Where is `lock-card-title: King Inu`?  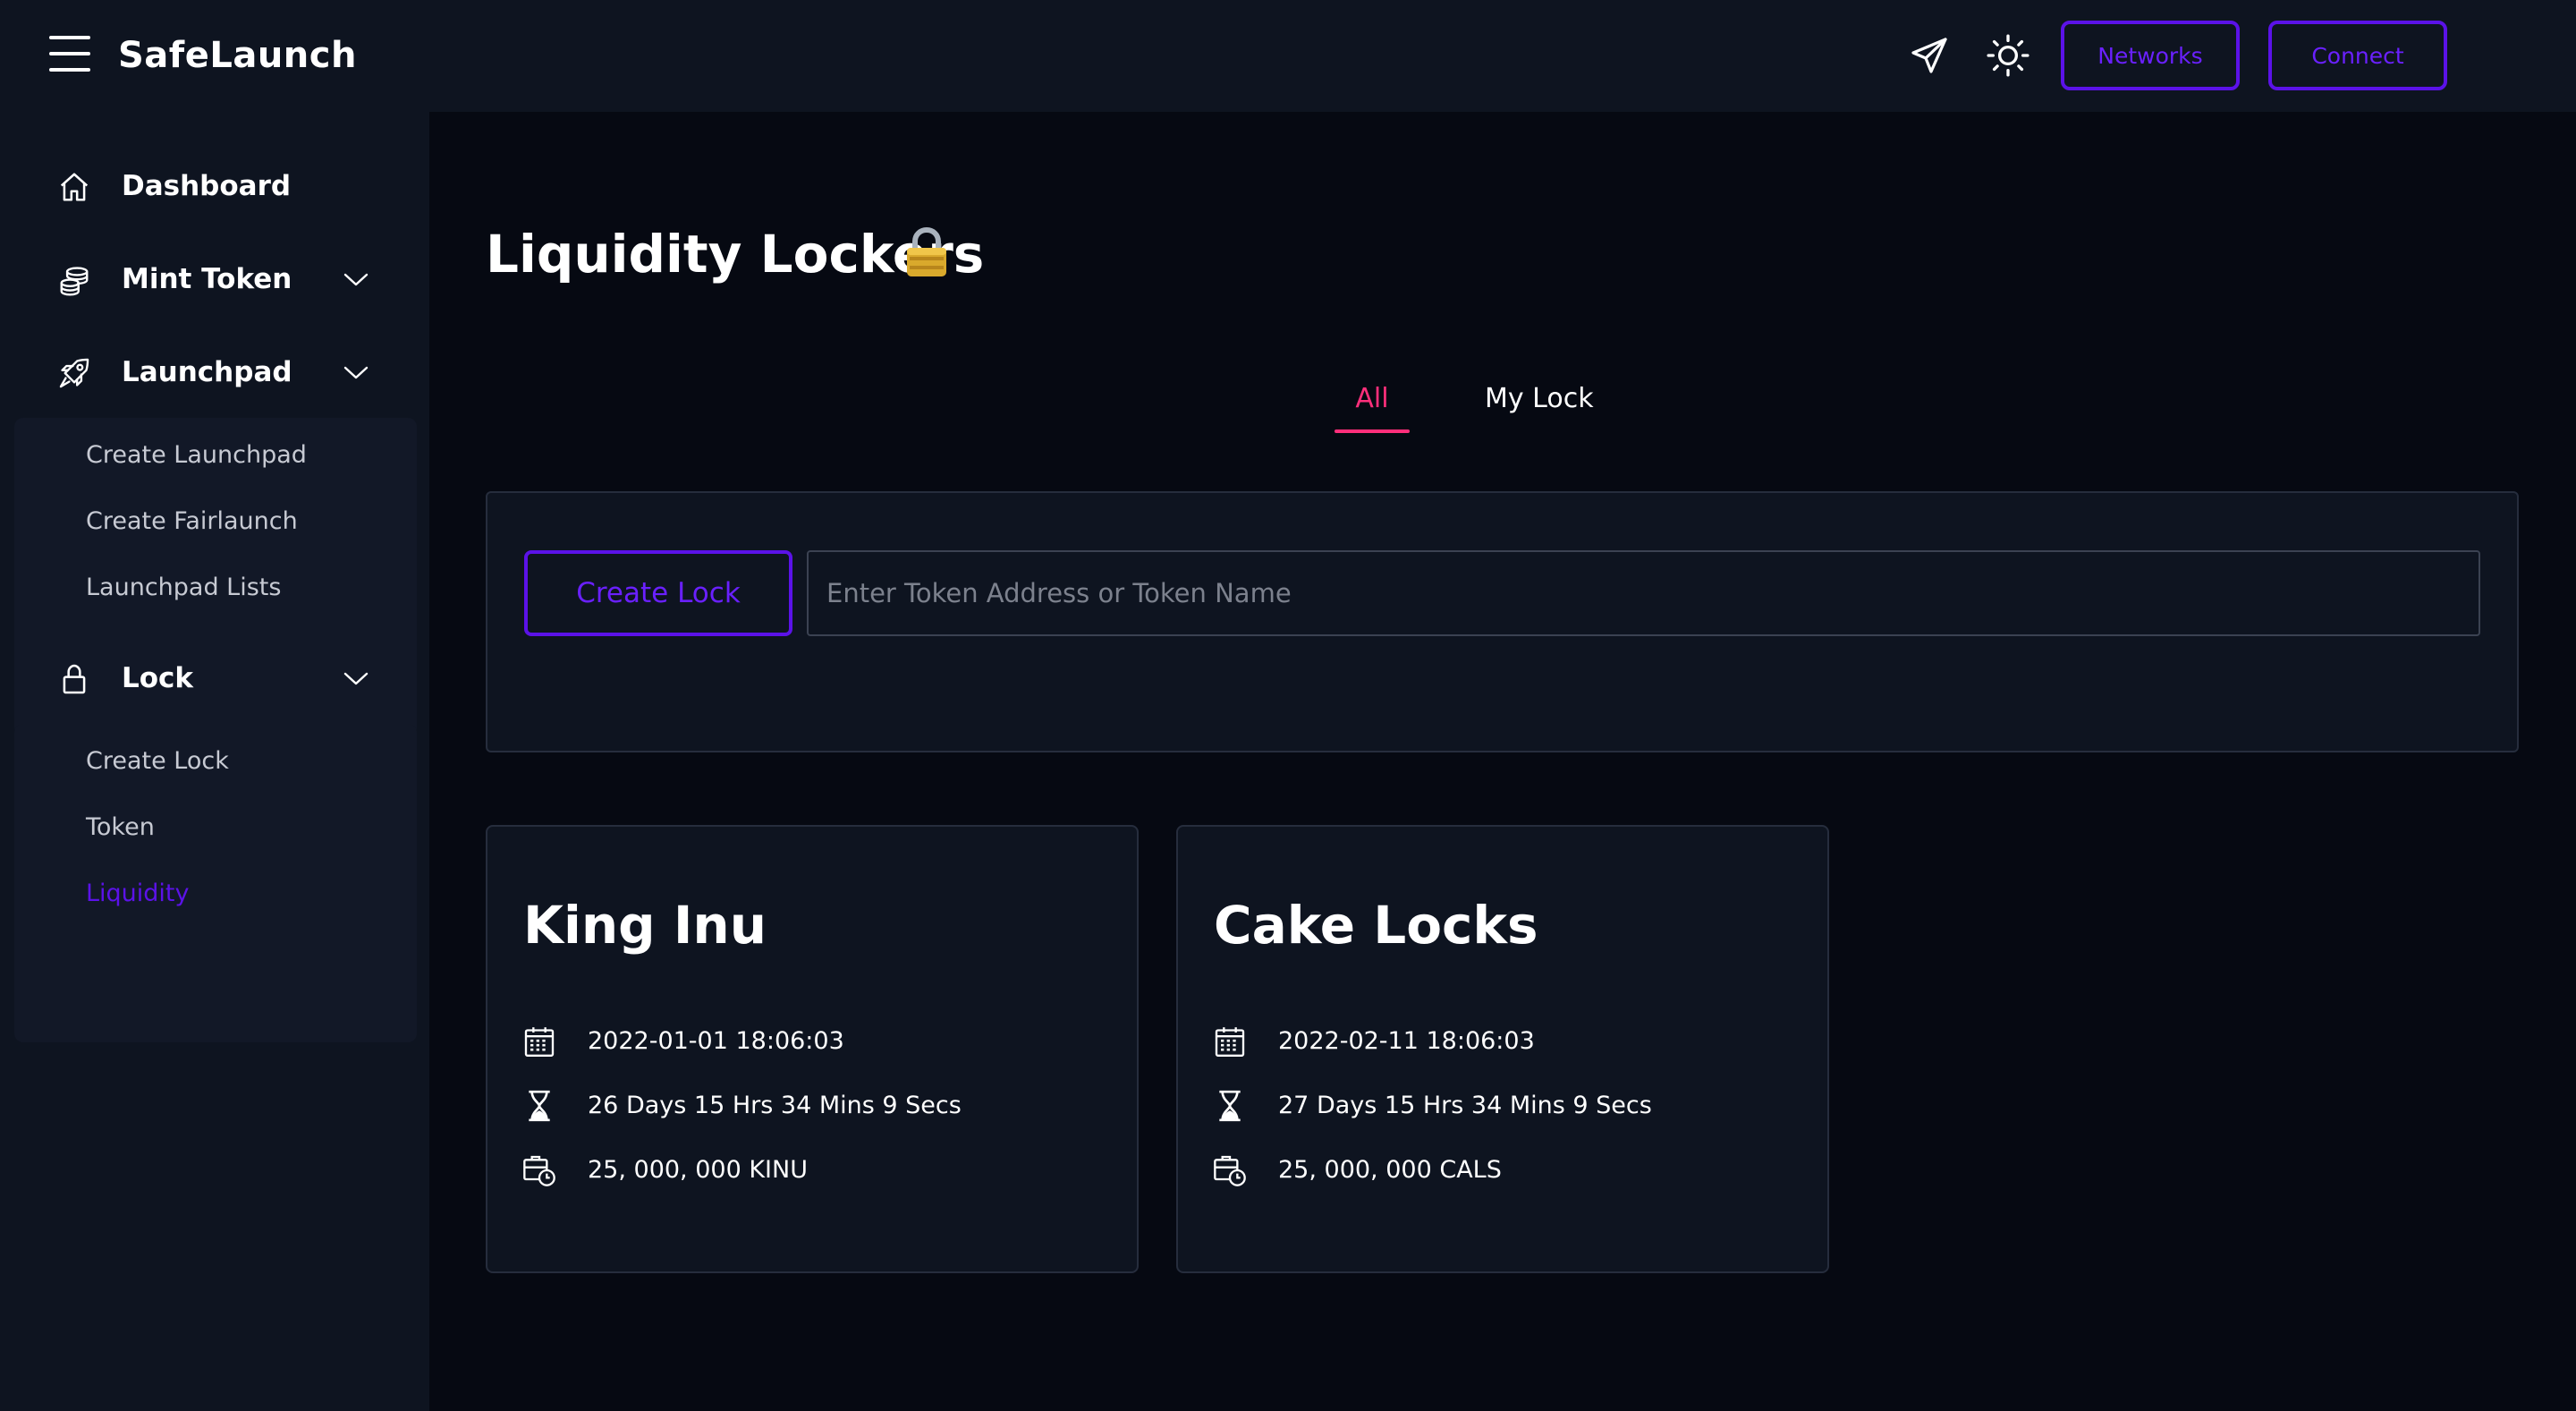 lock-card-title: King Inu is located at coordinates (645, 926).